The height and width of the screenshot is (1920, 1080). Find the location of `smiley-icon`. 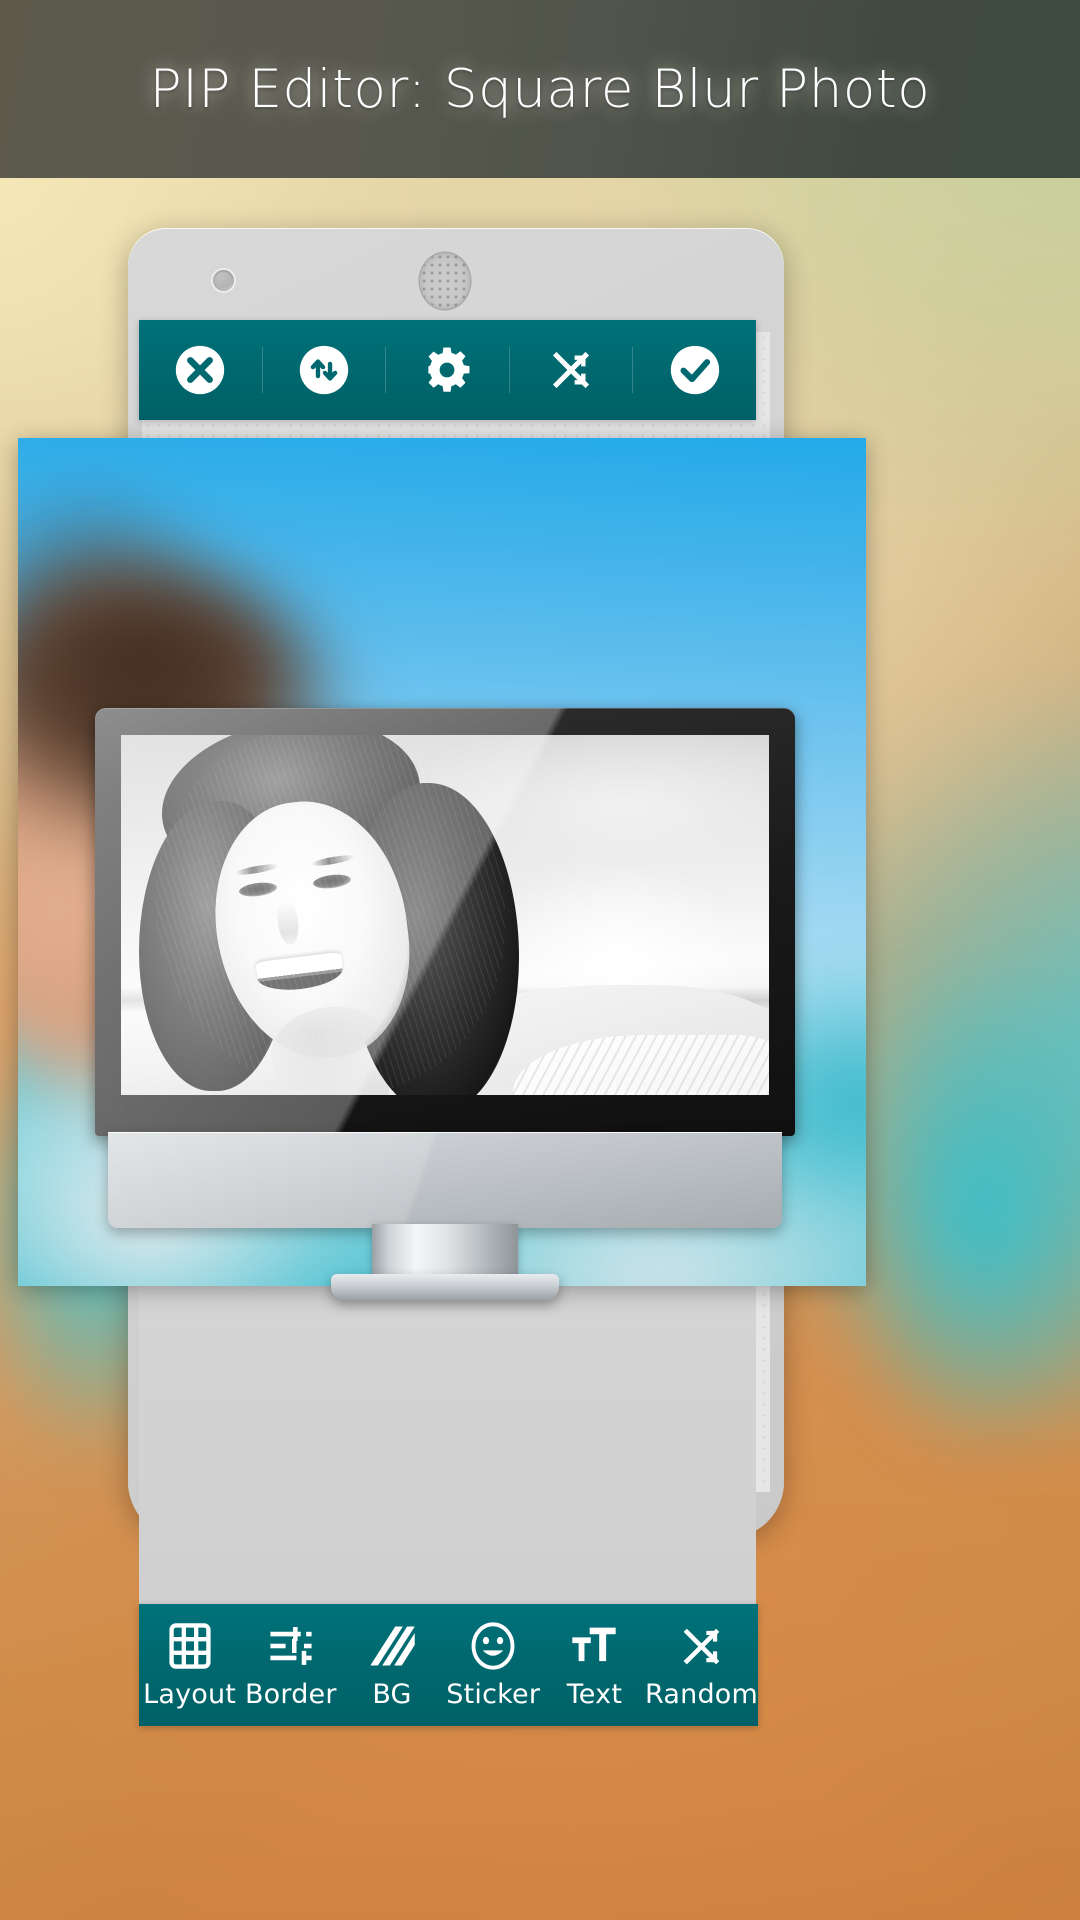

smiley-icon is located at coordinates (493, 1646).